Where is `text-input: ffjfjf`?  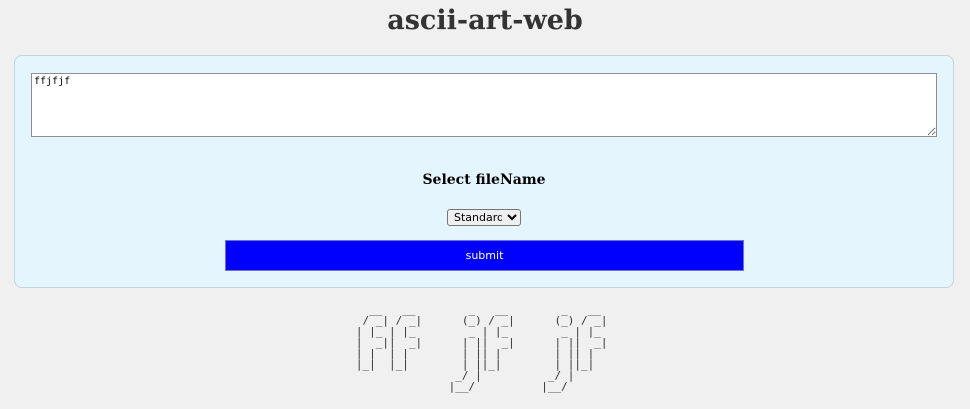 text-input: ffjfjf is located at coordinates (484, 105).